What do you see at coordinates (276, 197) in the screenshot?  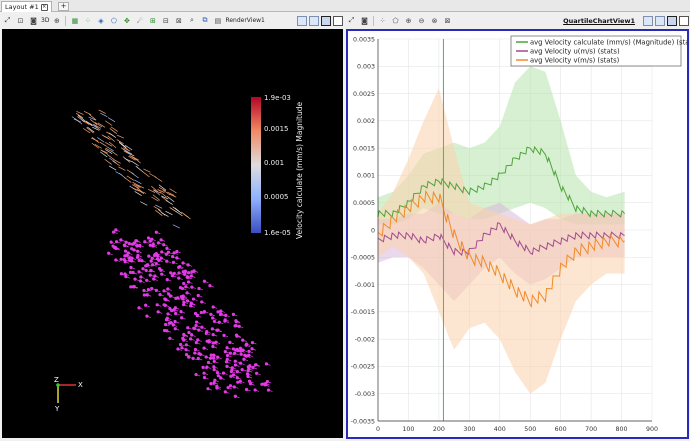 I see `colorbar-tick-label: 0.0005` at bounding box center [276, 197].